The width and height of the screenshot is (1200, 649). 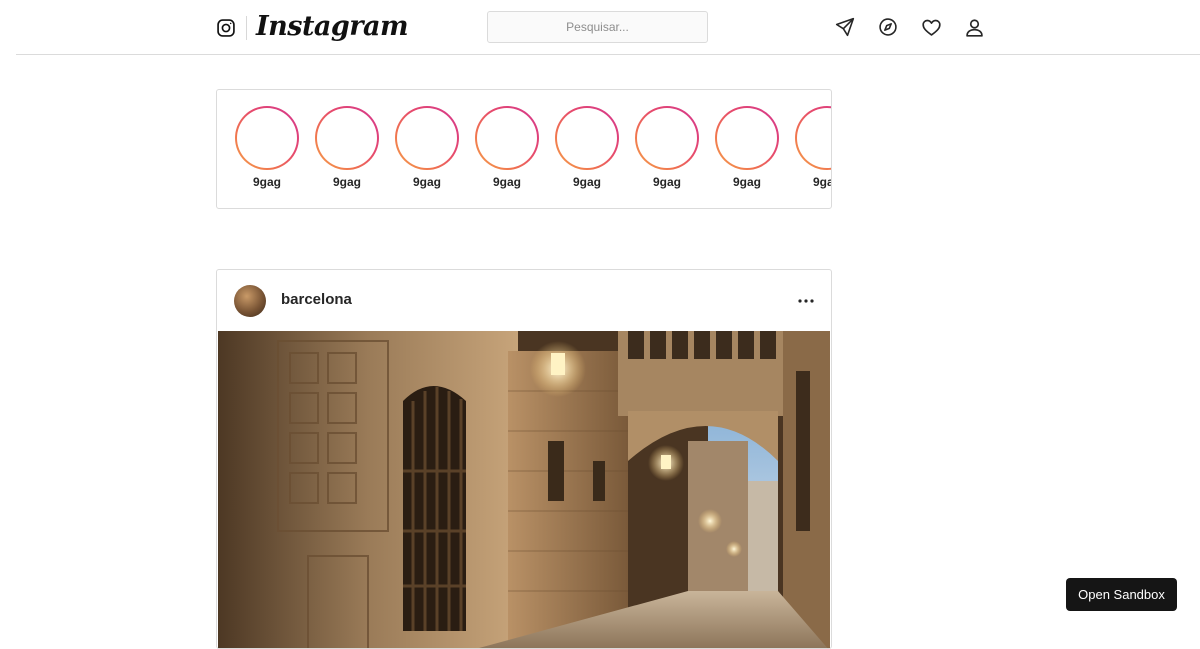 I want to click on brand-divider, so click(x=246, y=28).